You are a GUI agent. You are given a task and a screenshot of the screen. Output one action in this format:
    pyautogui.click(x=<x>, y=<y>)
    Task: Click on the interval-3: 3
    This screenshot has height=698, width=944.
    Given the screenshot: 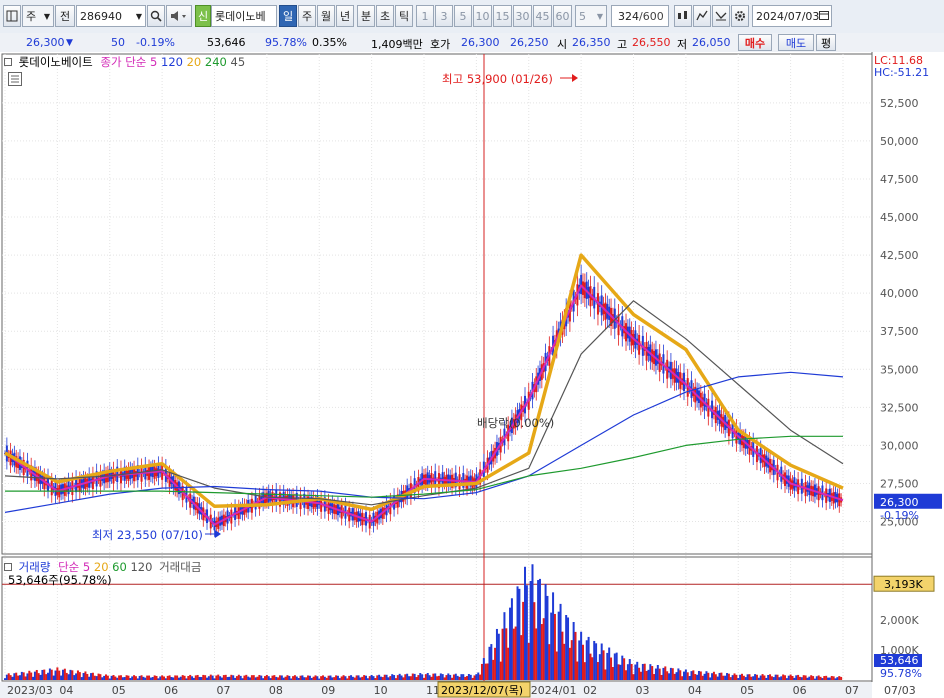 What is the action you would take?
    pyautogui.click(x=444, y=16)
    